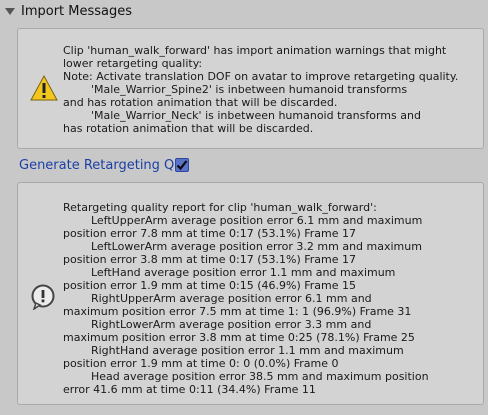 This screenshot has height=415, width=488. What do you see at coordinates (97, 165) in the screenshot?
I see `toggle-label: Generate Retargeting Q` at bounding box center [97, 165].